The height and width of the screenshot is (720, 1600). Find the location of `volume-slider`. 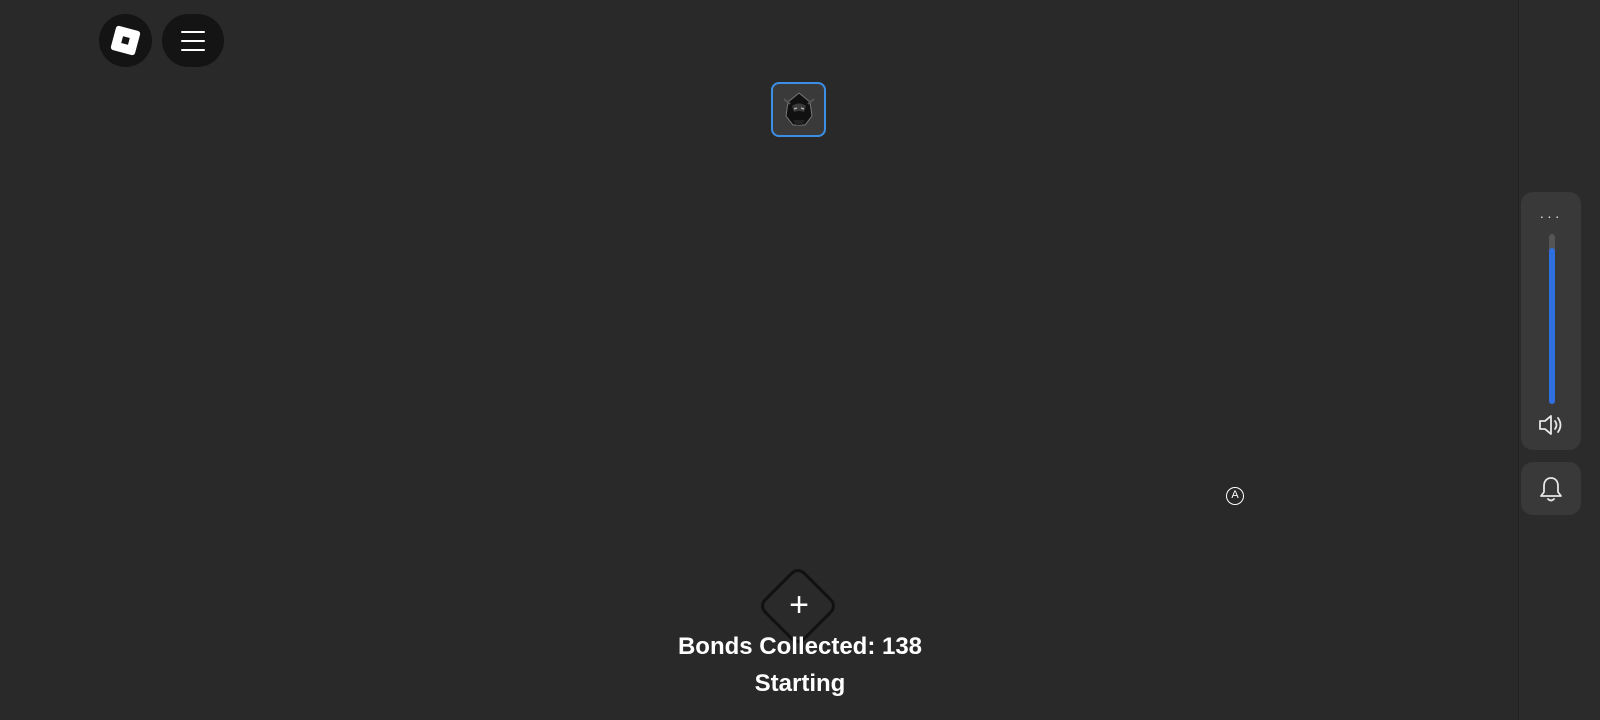

volume-slider is located at coordinates (1552, 319).